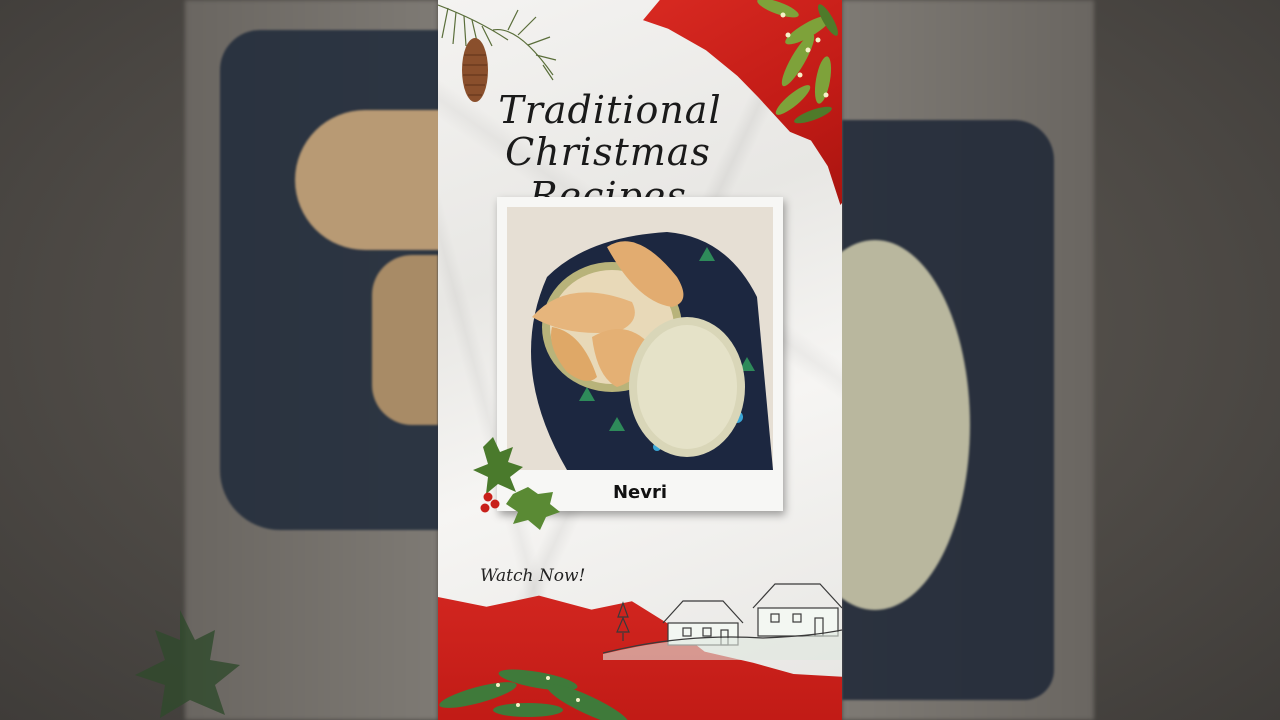 The width and height of the screenshot is (1280, 720). Describe the element at coordinates (367, 180) in the screenshot. I see `background-pastry-left` at that location.